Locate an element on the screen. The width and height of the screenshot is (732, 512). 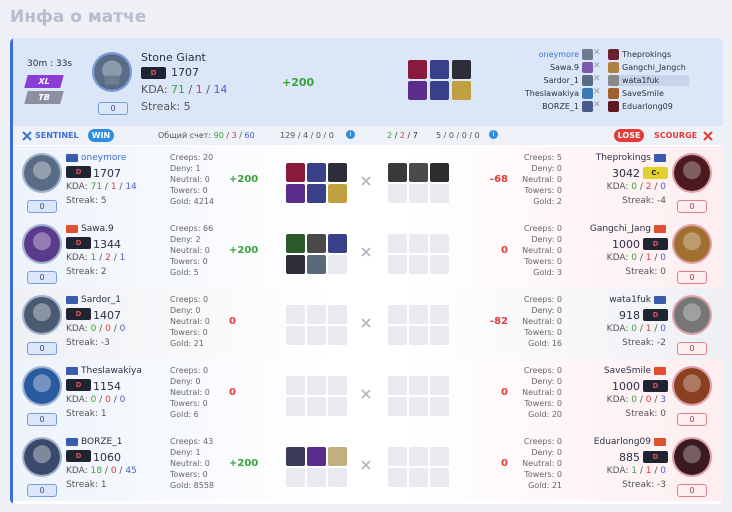
header-scourge-player: Theprokings is located at coordinates (639, 54).